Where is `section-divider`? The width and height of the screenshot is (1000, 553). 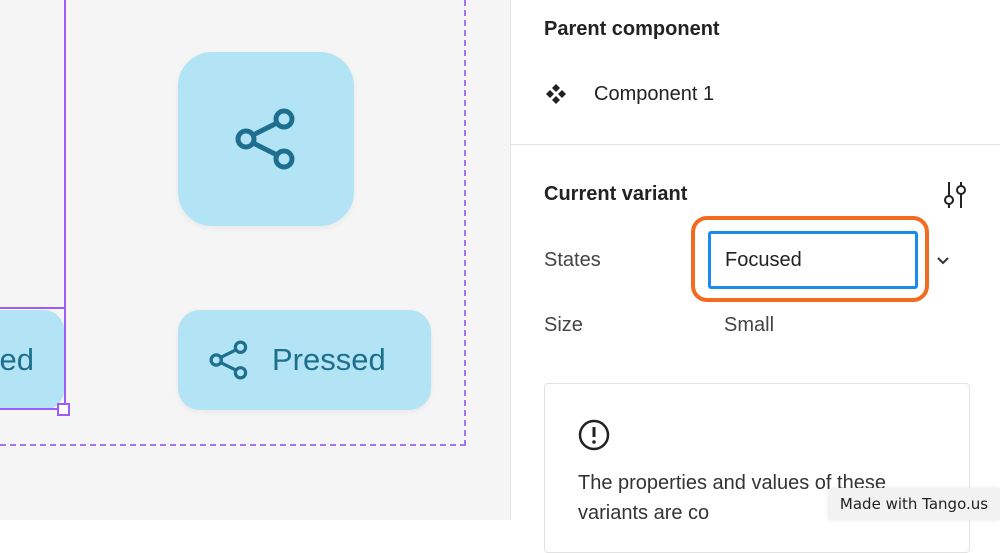
section-divider is located at coordinates (755, 144).